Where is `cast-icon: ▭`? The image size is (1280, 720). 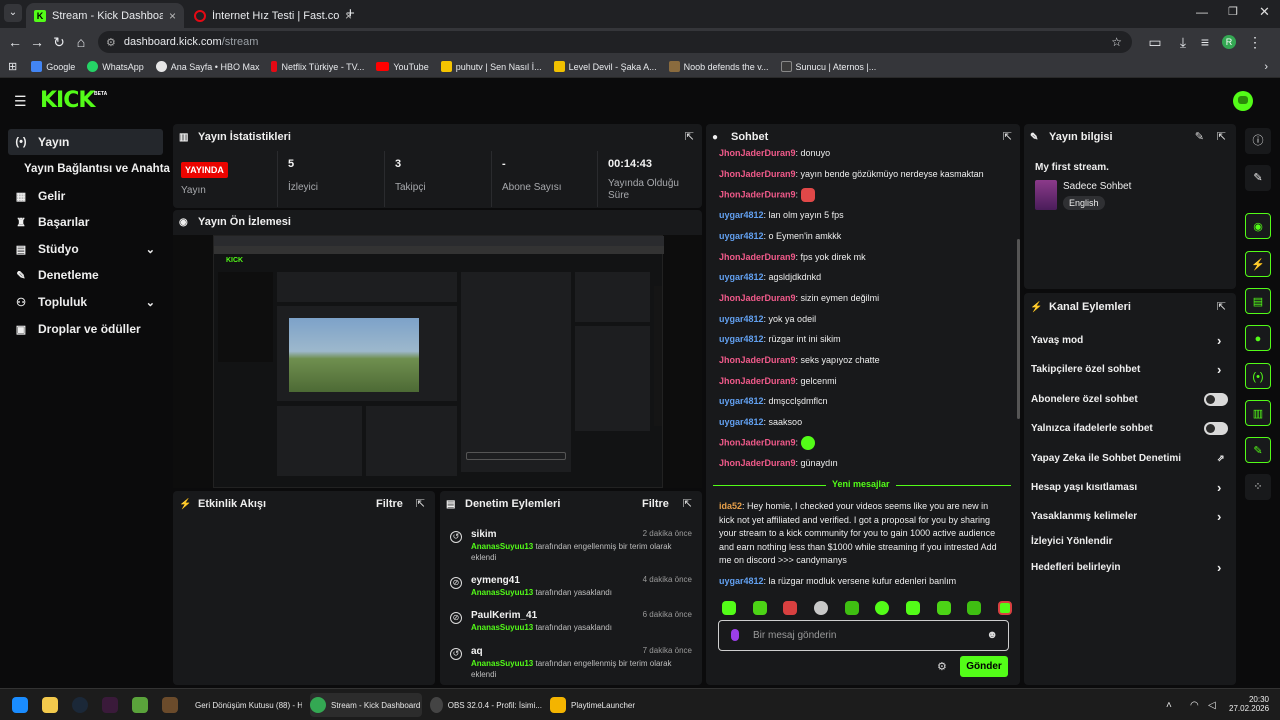
cast-icon: ▭ is located at coordinates (1155, 42).